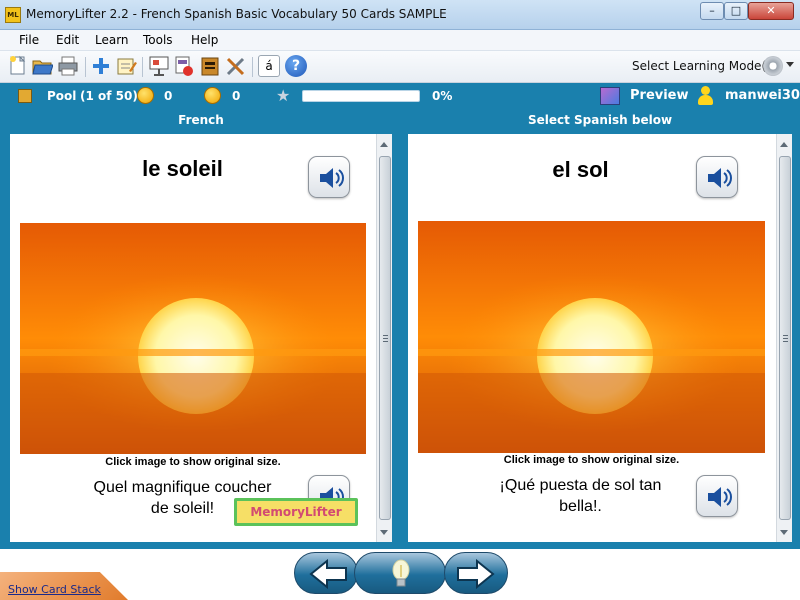 Image resolution: width=800 pixels, height=600 pixels. What do you see at coordinates (68, 66) in the screenshot?
I see `print-icon` at bounding box center [68, 66].